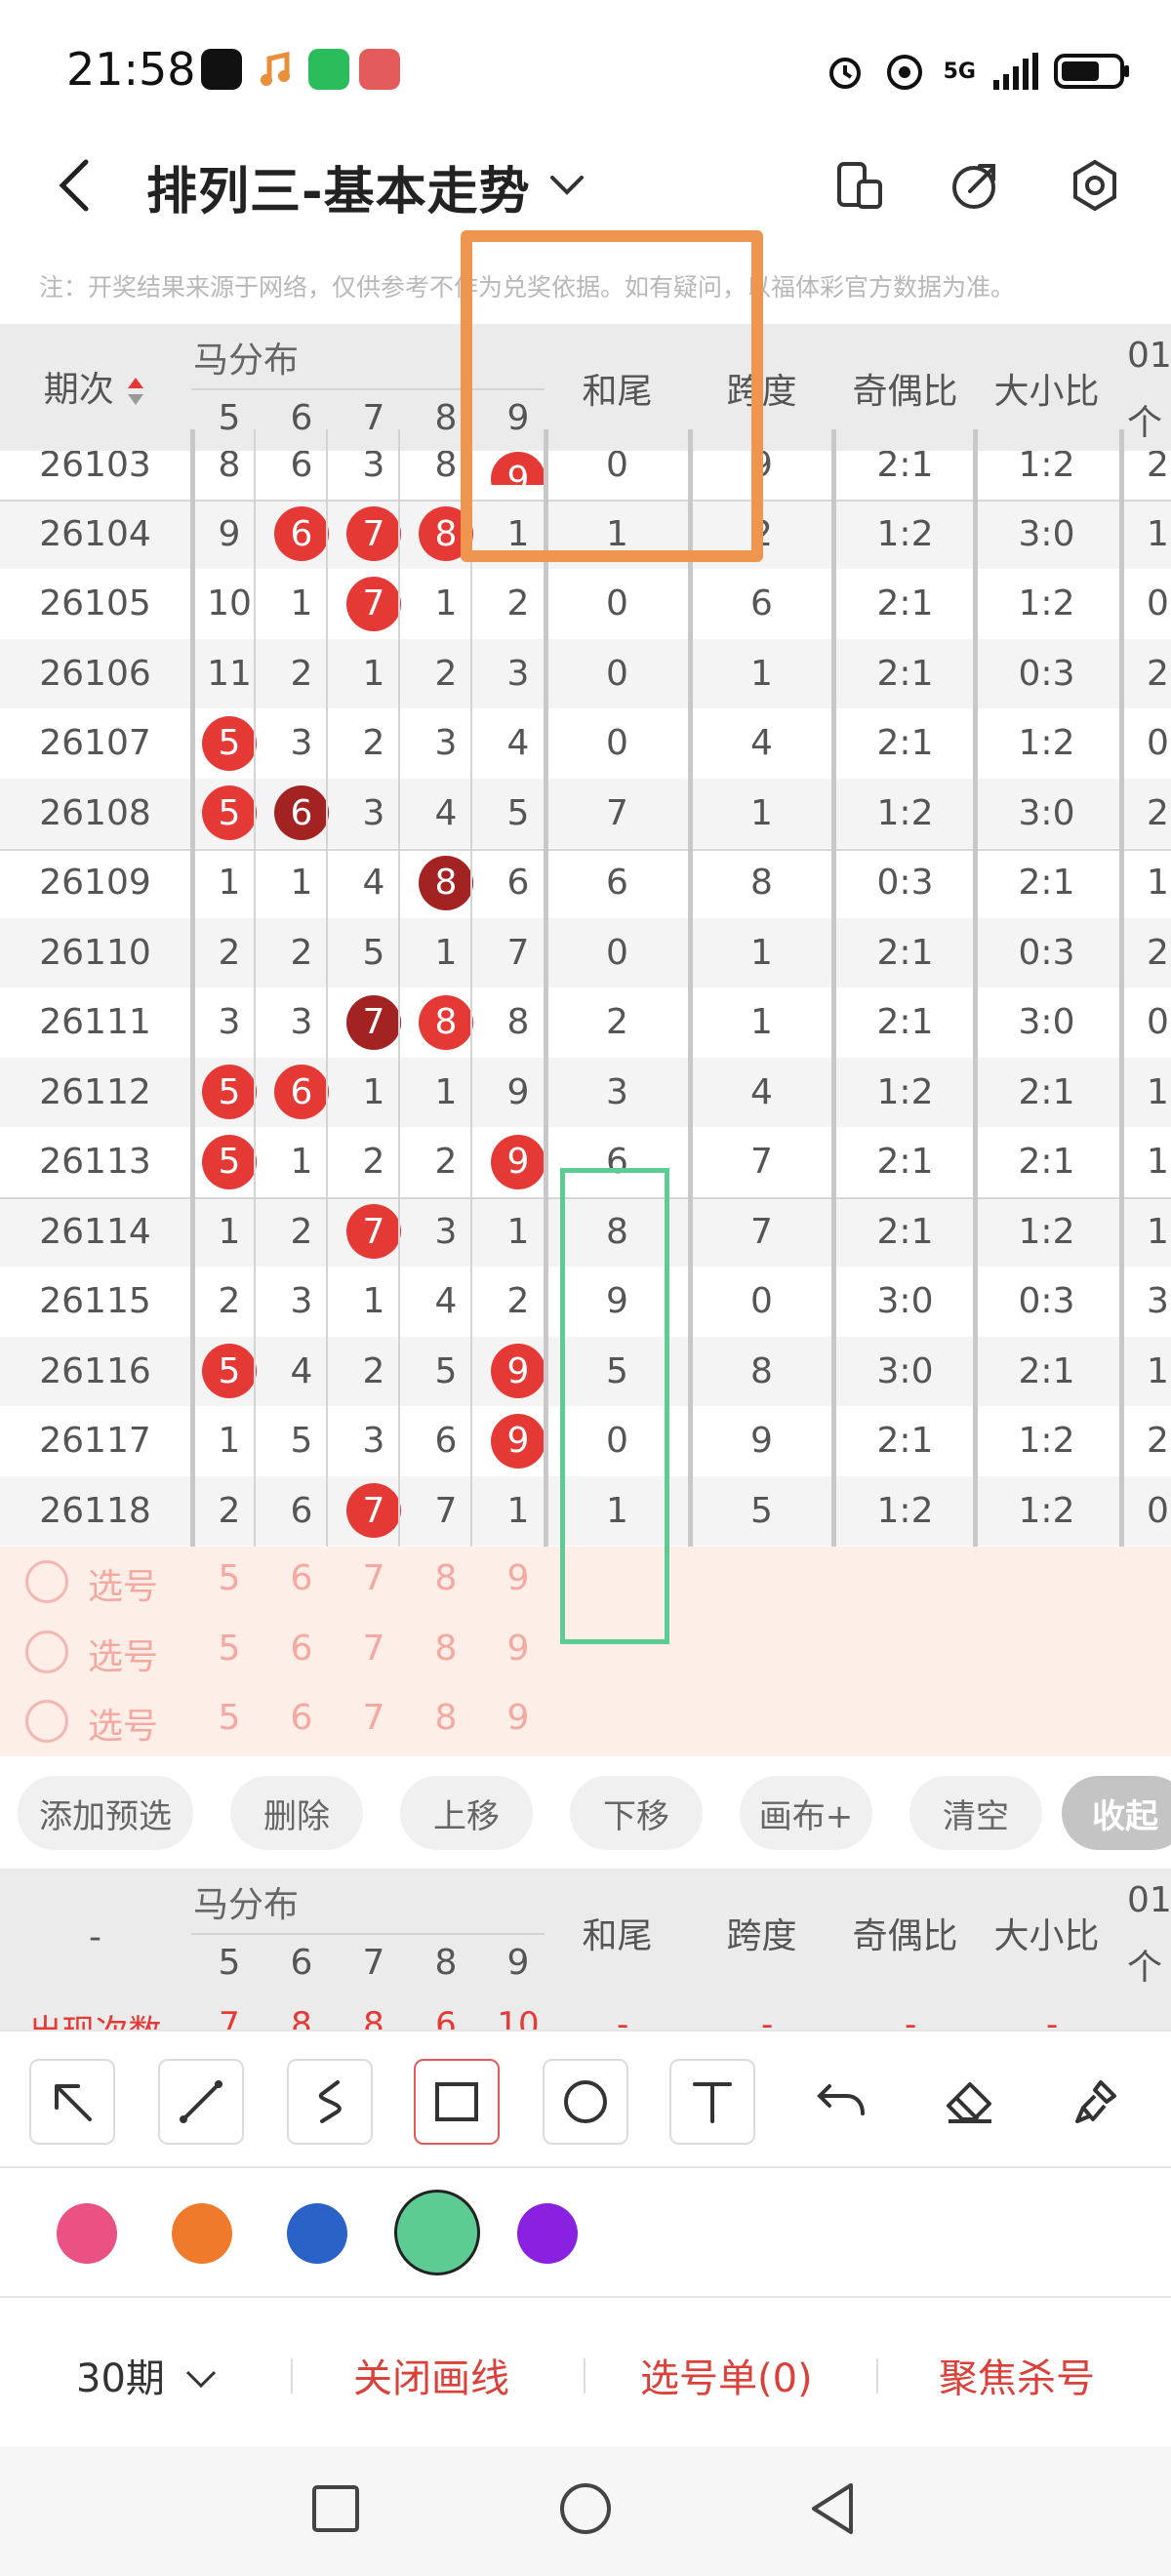 The image size is (1171, 2576). Describe the element at coordinates (296, 1813) in the screenshot. I see `delete-button: 删除` at that location.